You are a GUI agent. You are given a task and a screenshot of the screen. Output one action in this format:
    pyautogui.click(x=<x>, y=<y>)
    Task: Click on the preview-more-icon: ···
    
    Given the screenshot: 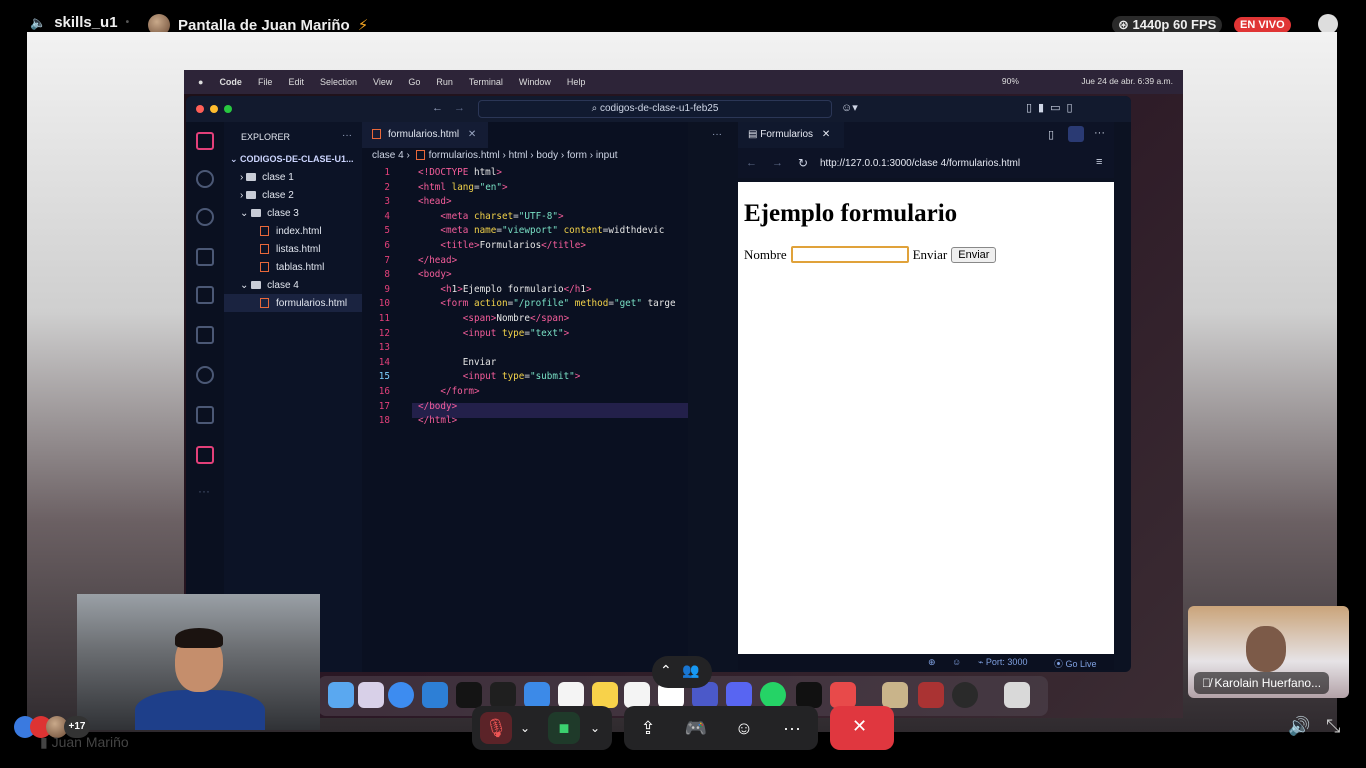 What is the action you would take?
    pyautogui.click(x=1099, y=133)
    